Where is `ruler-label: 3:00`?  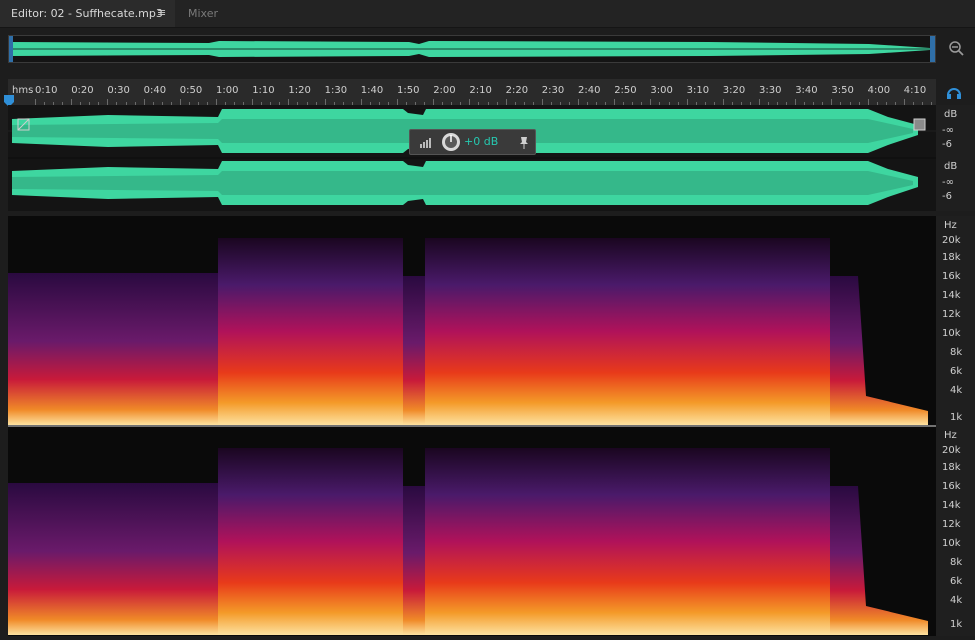
ruler-label: 3:00 is located at coordinates (661, 90).